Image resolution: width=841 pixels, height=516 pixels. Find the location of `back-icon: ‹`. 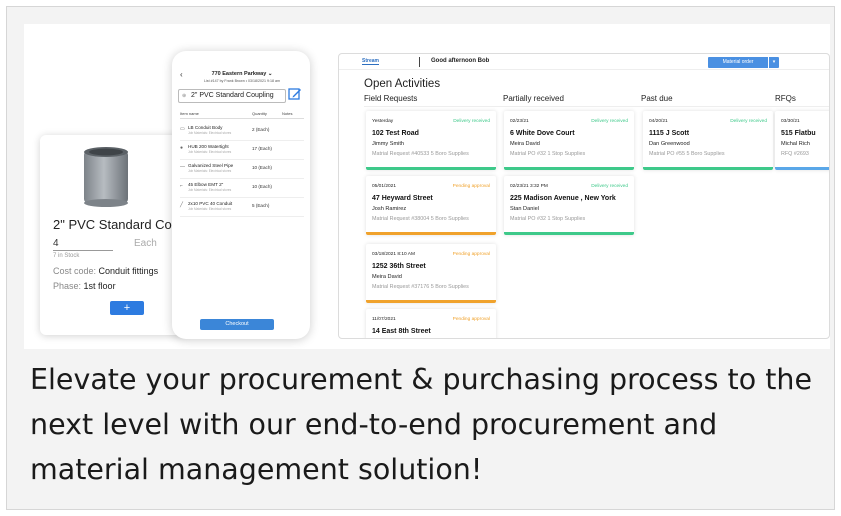

back-icon: ‹ is located at coordinates (181, 74).